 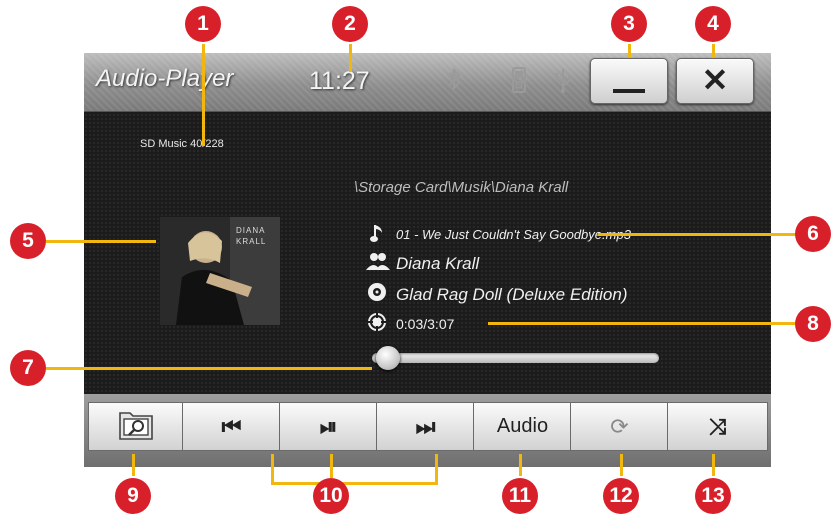 I want to click on cover-text: DIANA KRALL, so click(x=251, y=236).